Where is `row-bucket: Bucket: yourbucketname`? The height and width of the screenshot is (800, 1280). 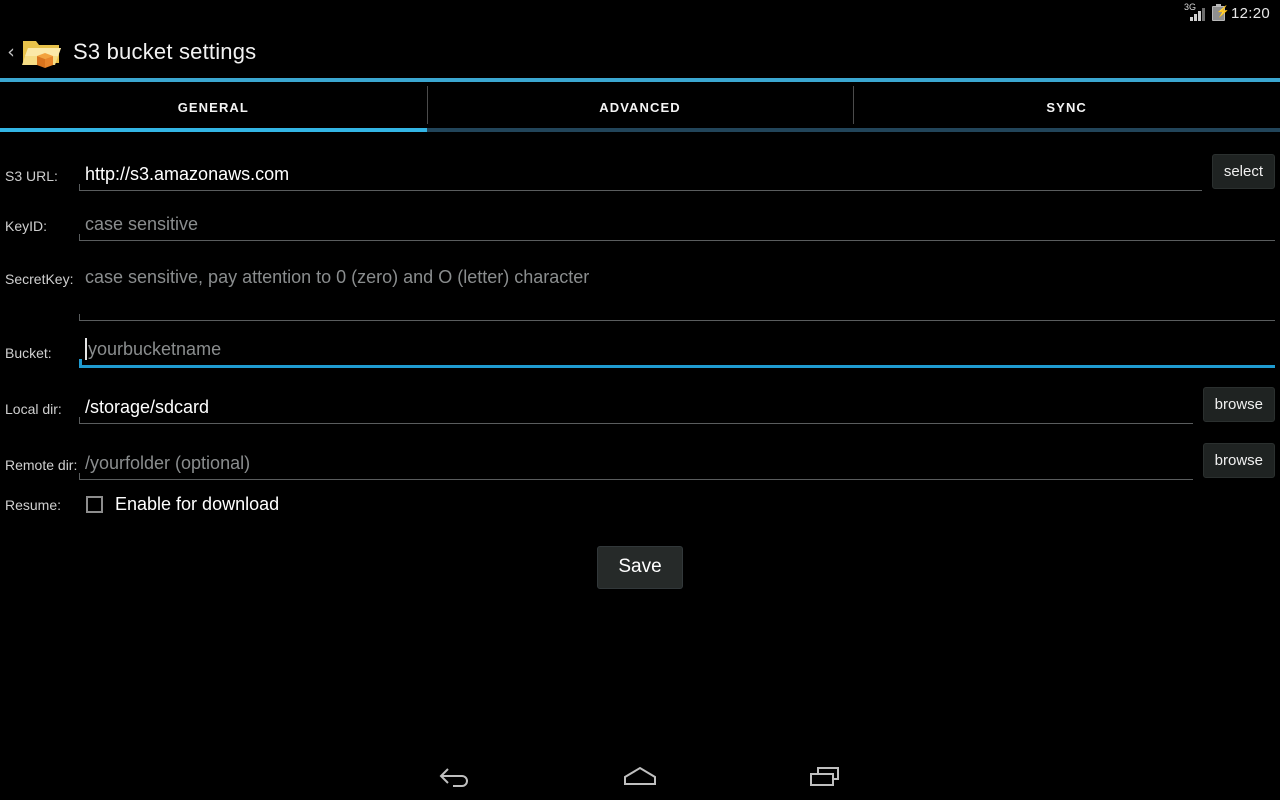 row-bucket: Bucket: yourbucketname is located at coordinates (640, 353).